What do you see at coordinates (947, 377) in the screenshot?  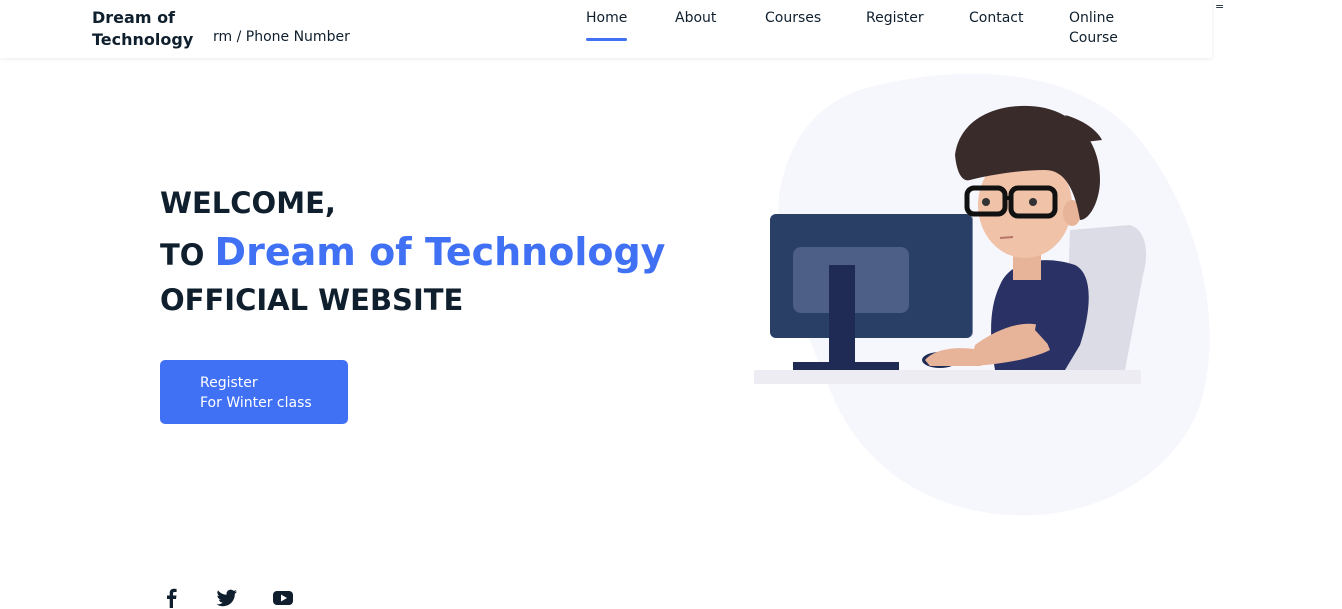 I see `desk` at bounding box center [947, 377].